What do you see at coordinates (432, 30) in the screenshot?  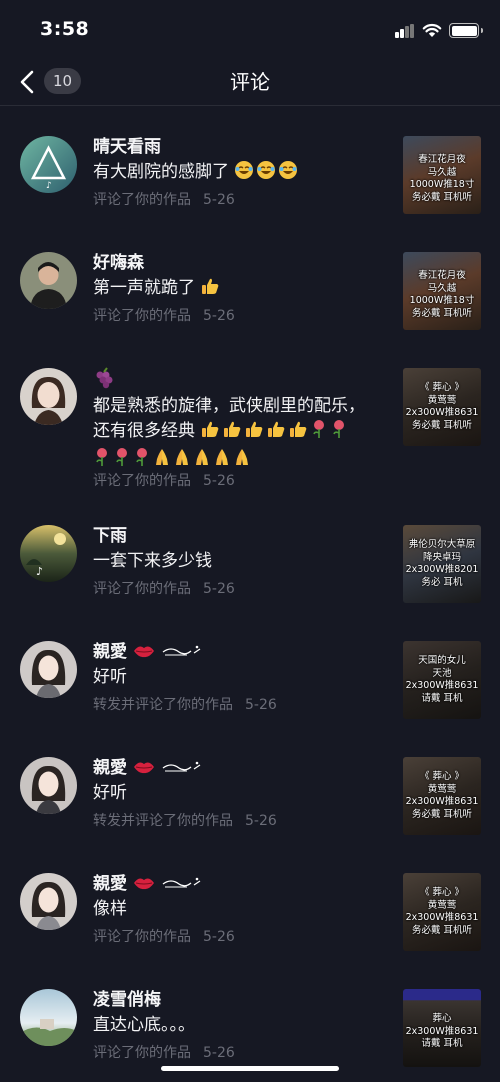 I see `wifi-icon` at bounding box center [432, 30].